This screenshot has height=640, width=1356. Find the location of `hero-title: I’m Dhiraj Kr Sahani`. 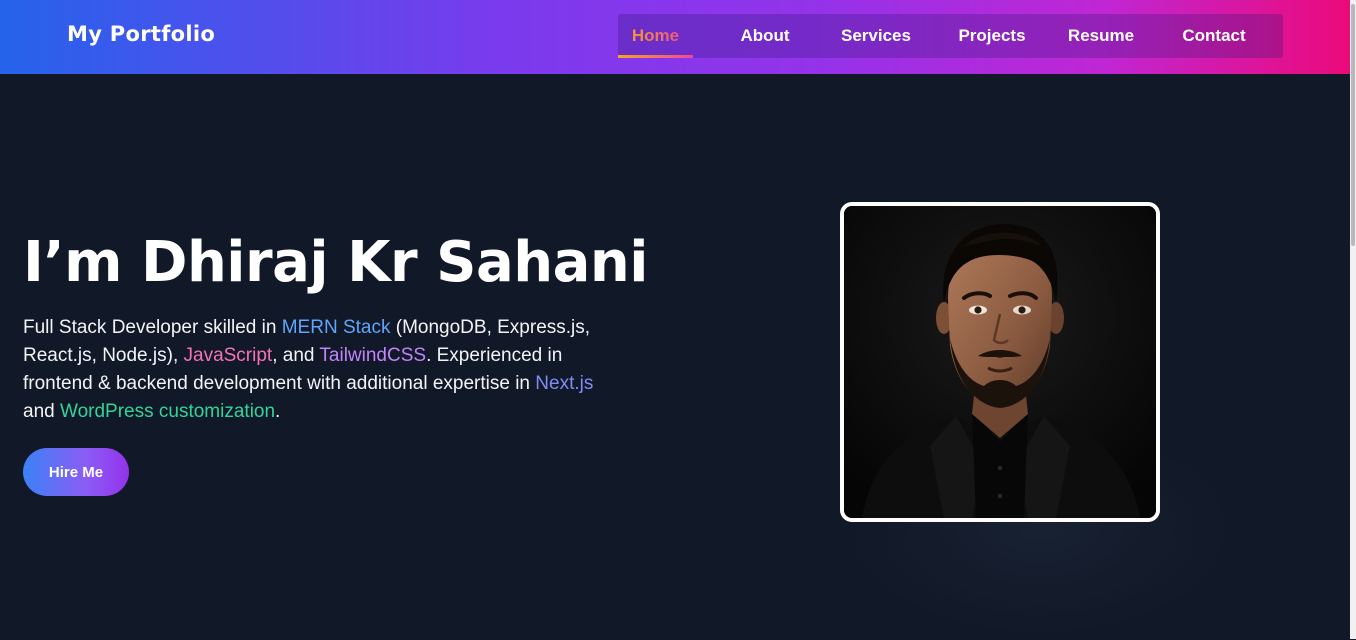

hero-title: I’m Dhiraj Kr Sahani is located at coordinates (335, 262).